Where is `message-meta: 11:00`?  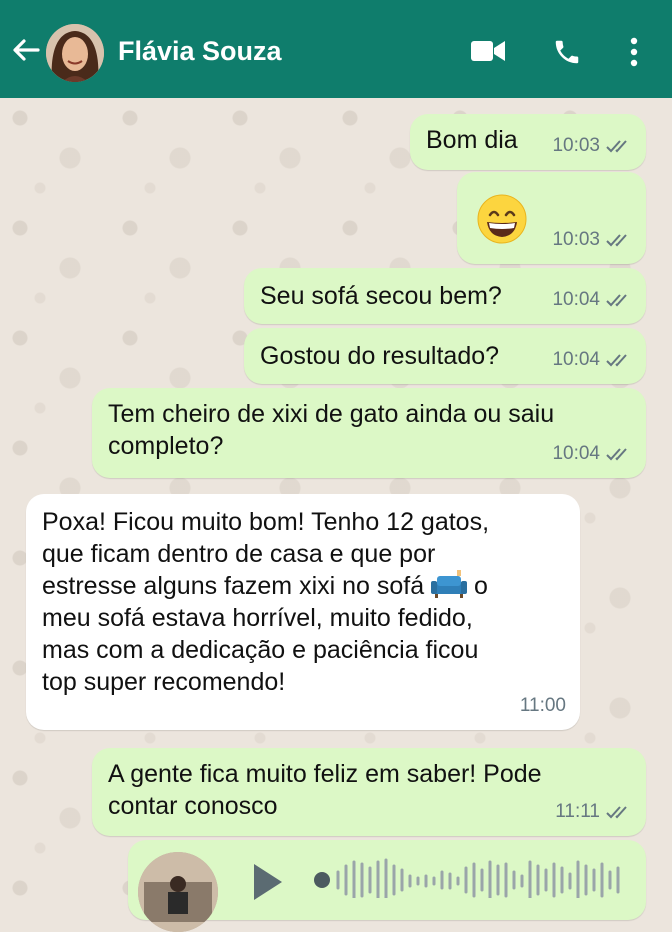 message-meta: 11:00 is located at coordinates (543, 706).